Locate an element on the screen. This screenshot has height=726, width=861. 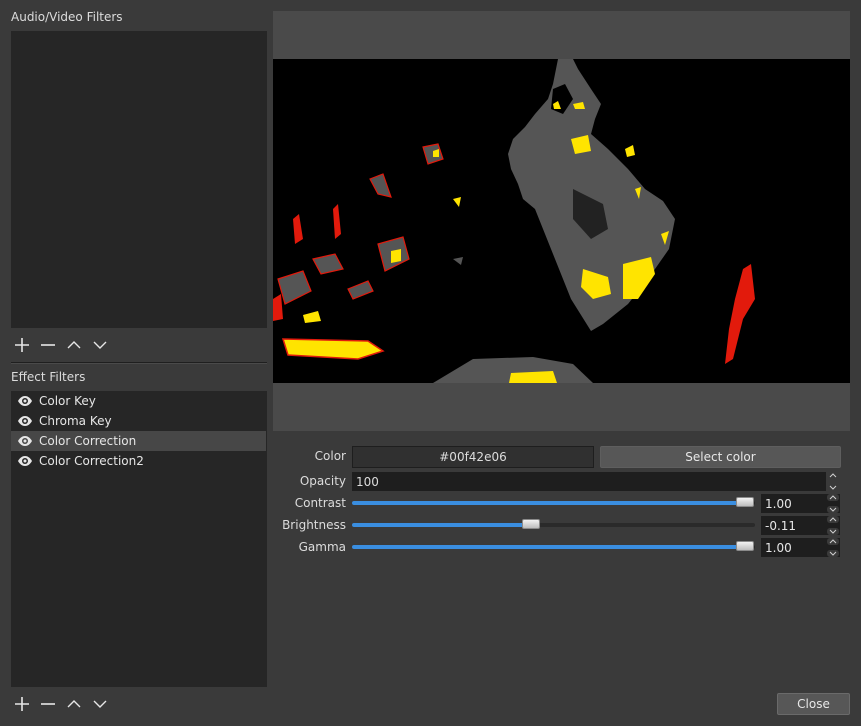
gamma-input: 1.00 is located at coordinates (800, 547).